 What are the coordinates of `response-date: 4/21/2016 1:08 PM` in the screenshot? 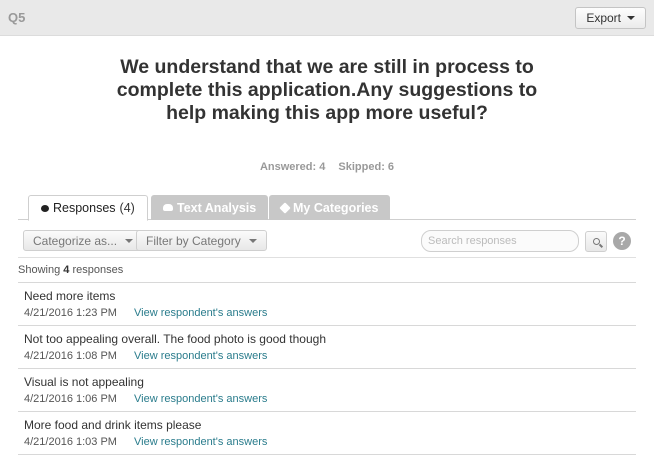 It's located at (70, 356).